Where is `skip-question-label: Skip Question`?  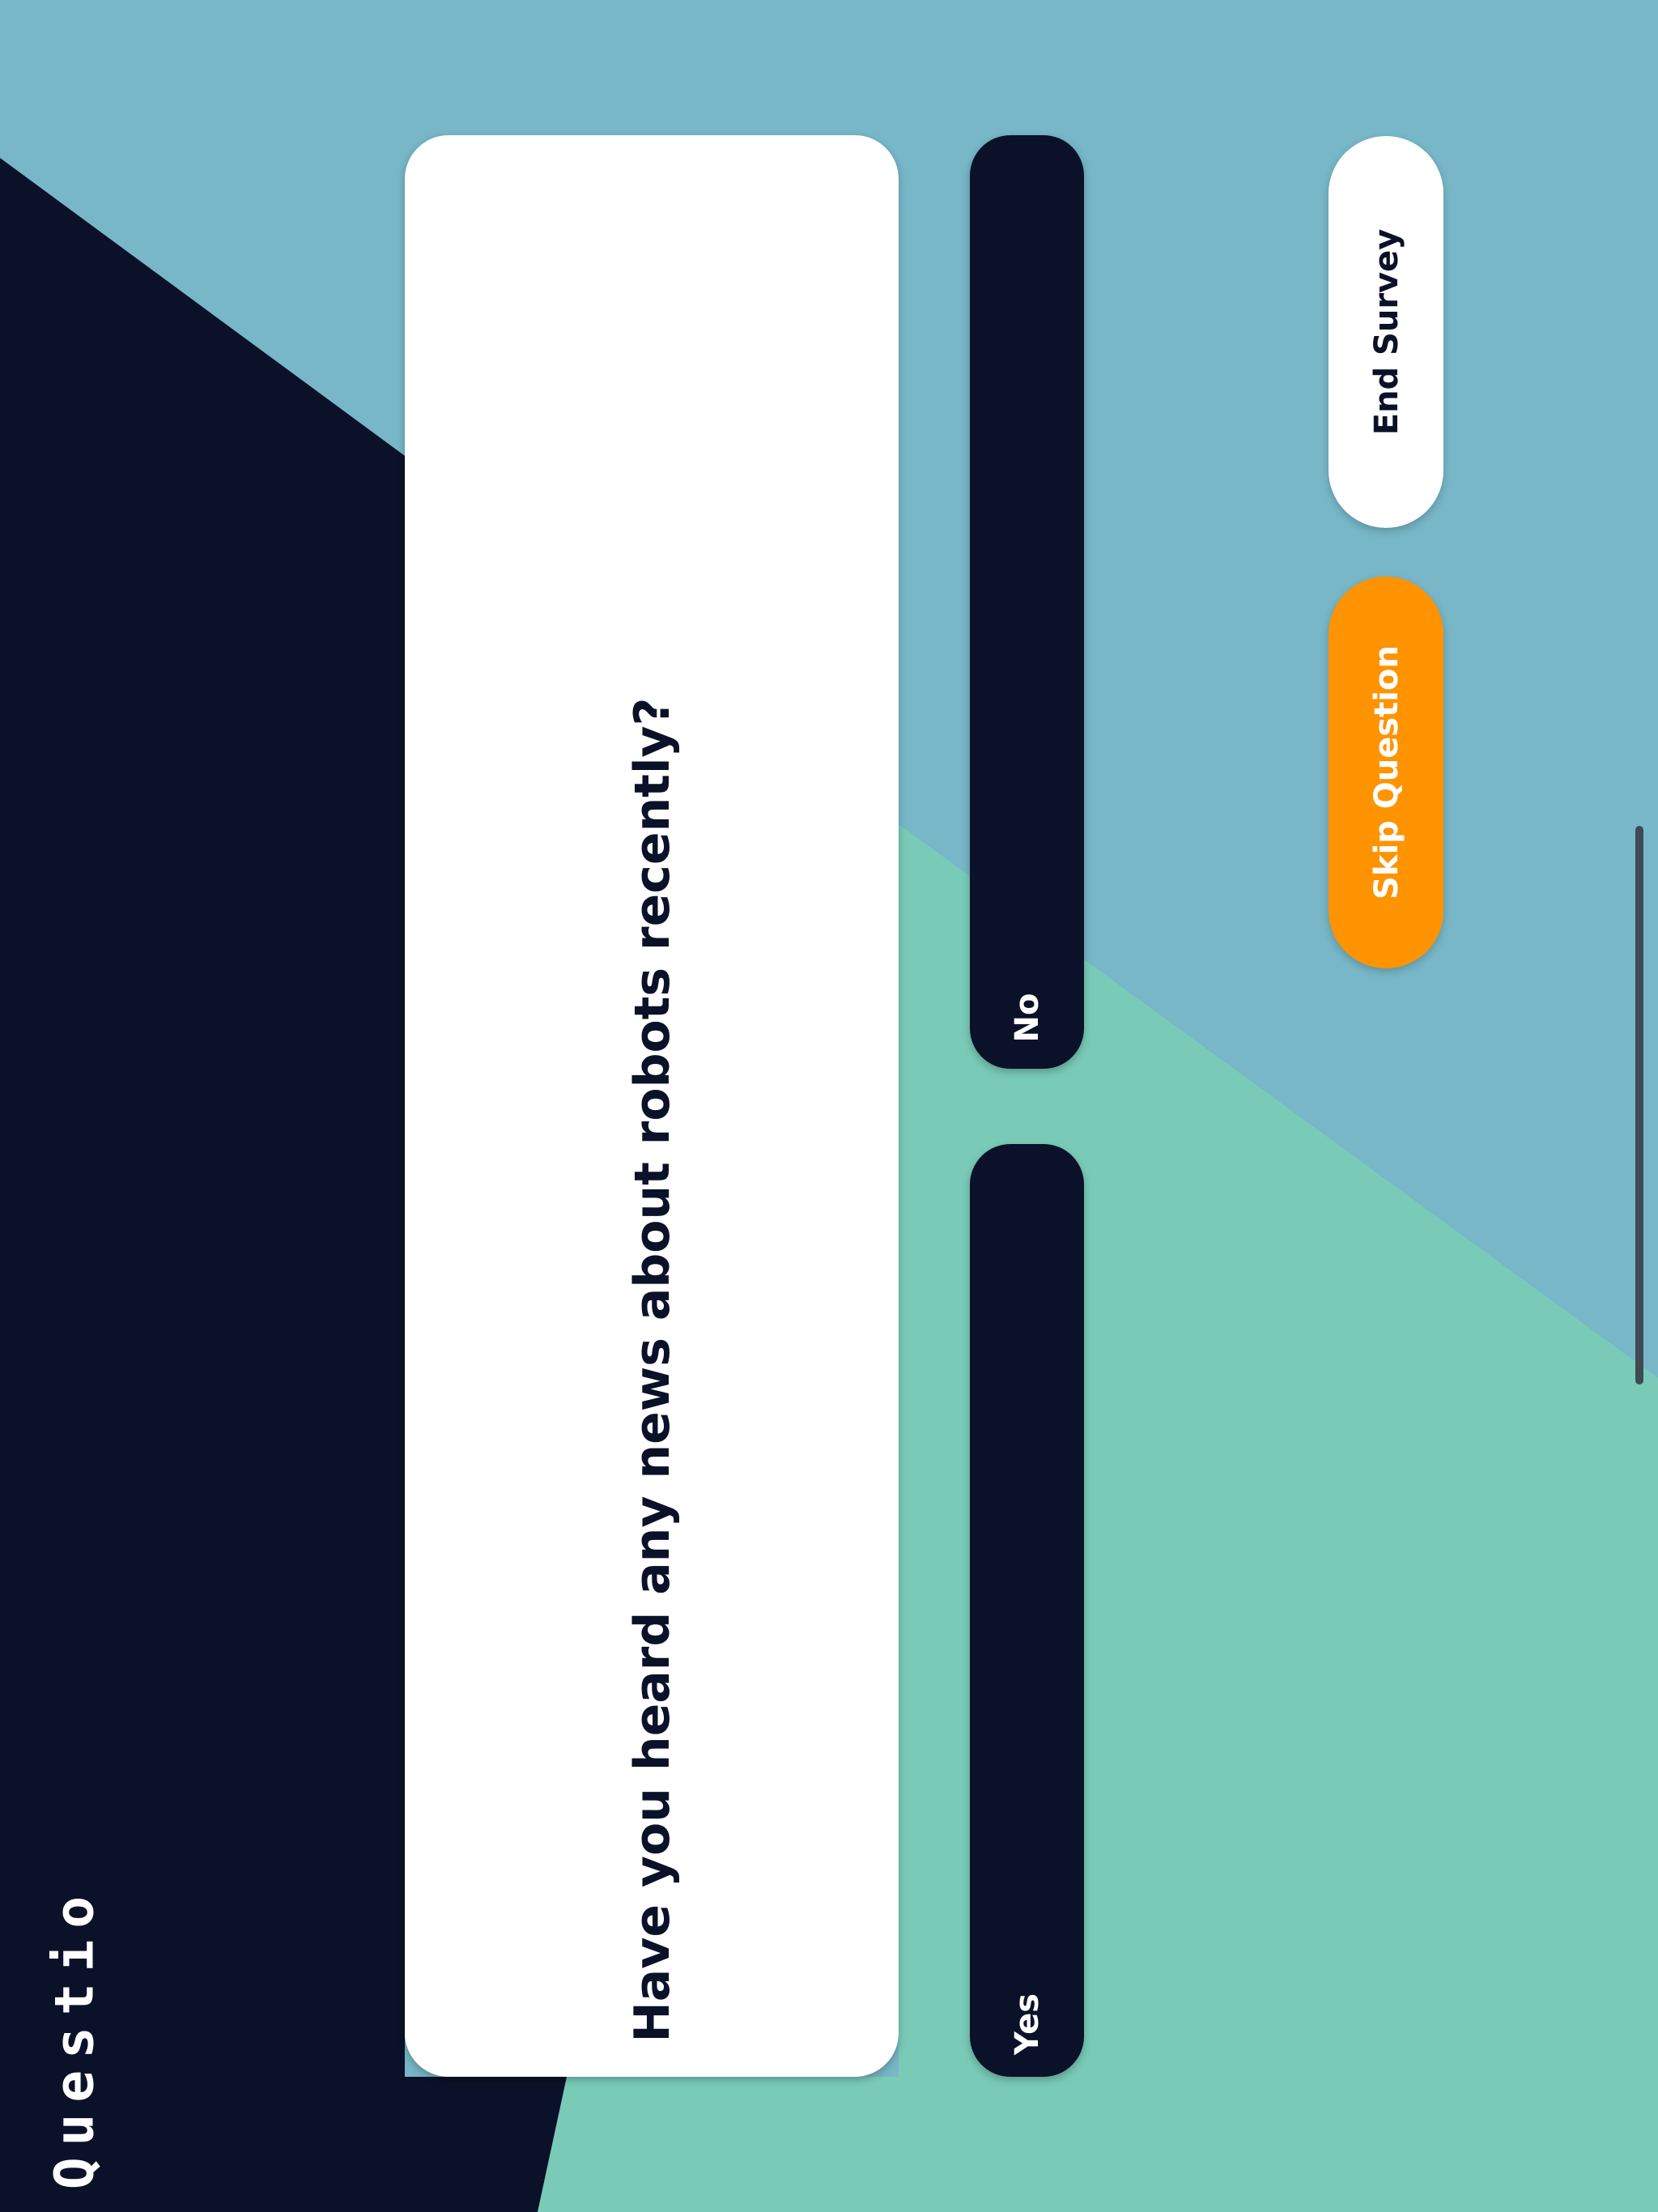
skip-question-label: Skip Question is located at coordinates (1386, 773).